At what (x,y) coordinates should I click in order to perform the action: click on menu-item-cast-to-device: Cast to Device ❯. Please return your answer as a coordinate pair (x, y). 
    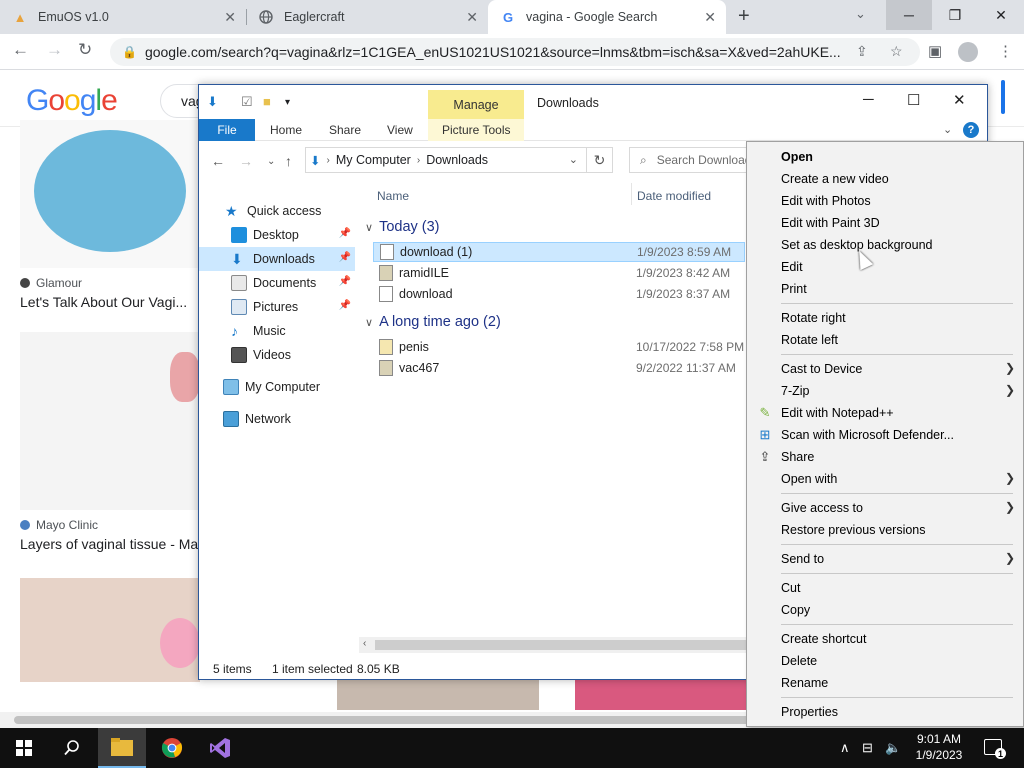
    Looking at the image, I should click on (885, 369).